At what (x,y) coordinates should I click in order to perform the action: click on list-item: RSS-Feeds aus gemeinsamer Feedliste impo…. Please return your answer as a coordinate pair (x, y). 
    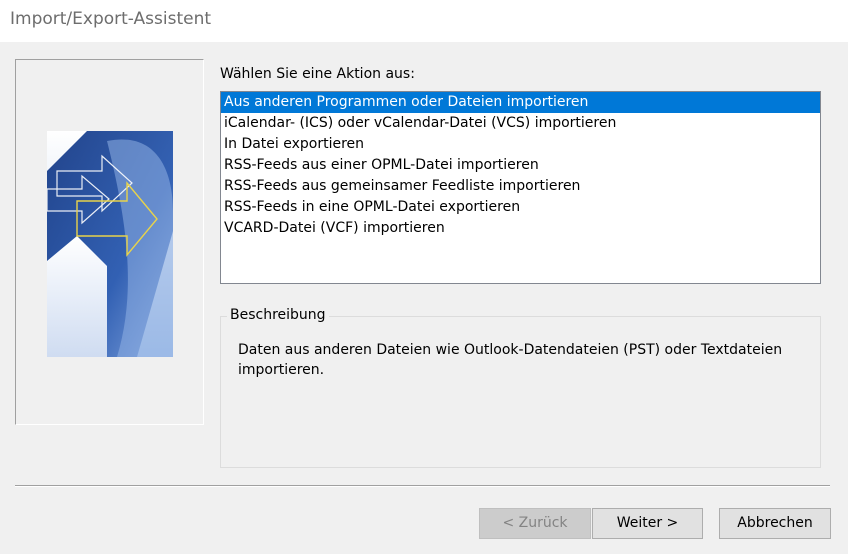
    Looking at the image, I should click on (520, 186).